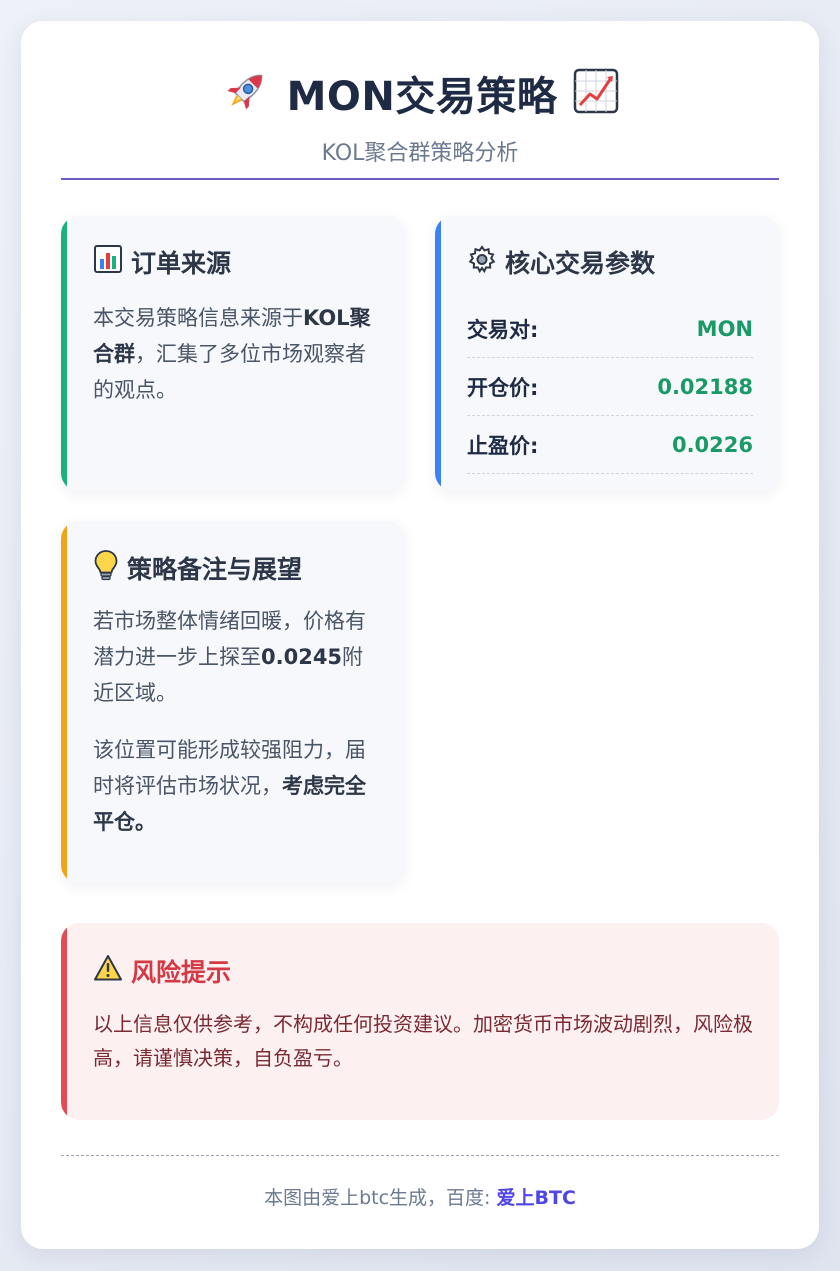 The width and height of the screenshot is (840, 1271). Describe the element at coordinates (108, 971) in the screenshot. I see `warning-icon` at that location.